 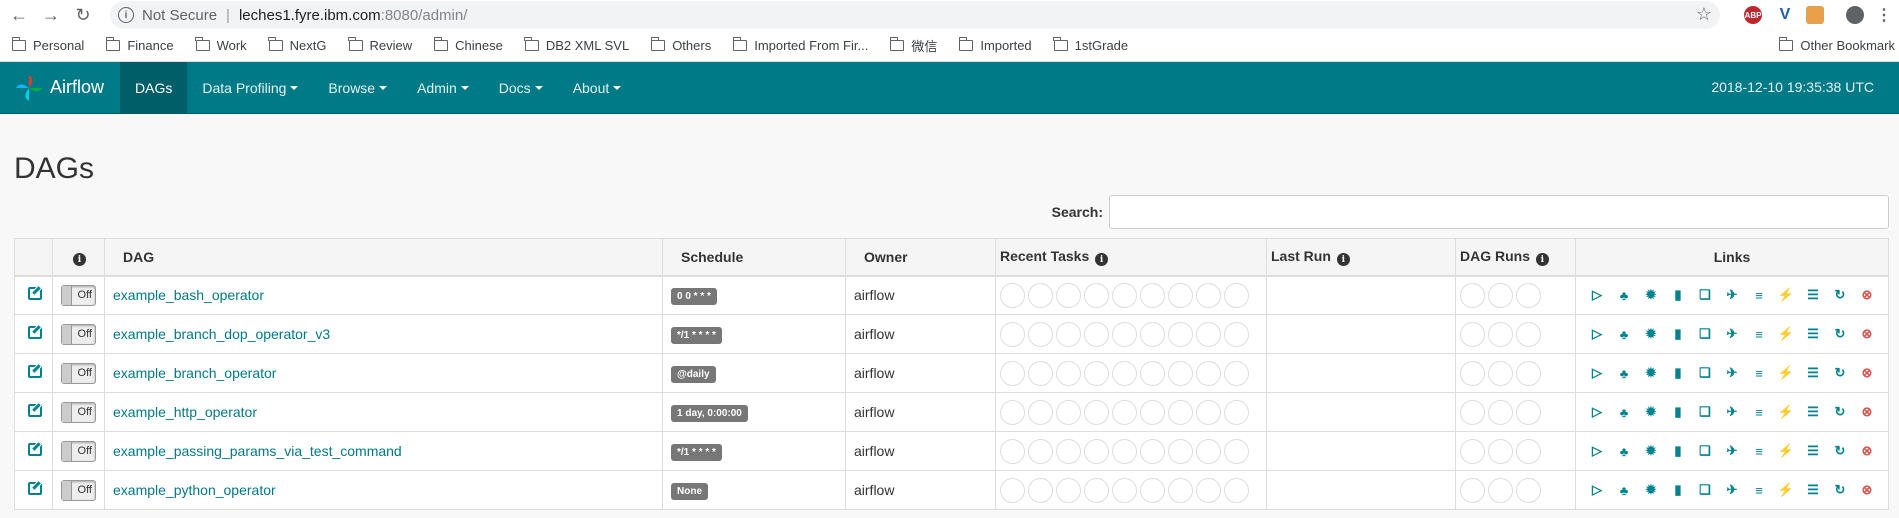 I want to click on extension-v-icon: V, so click(x=1785, y=15).